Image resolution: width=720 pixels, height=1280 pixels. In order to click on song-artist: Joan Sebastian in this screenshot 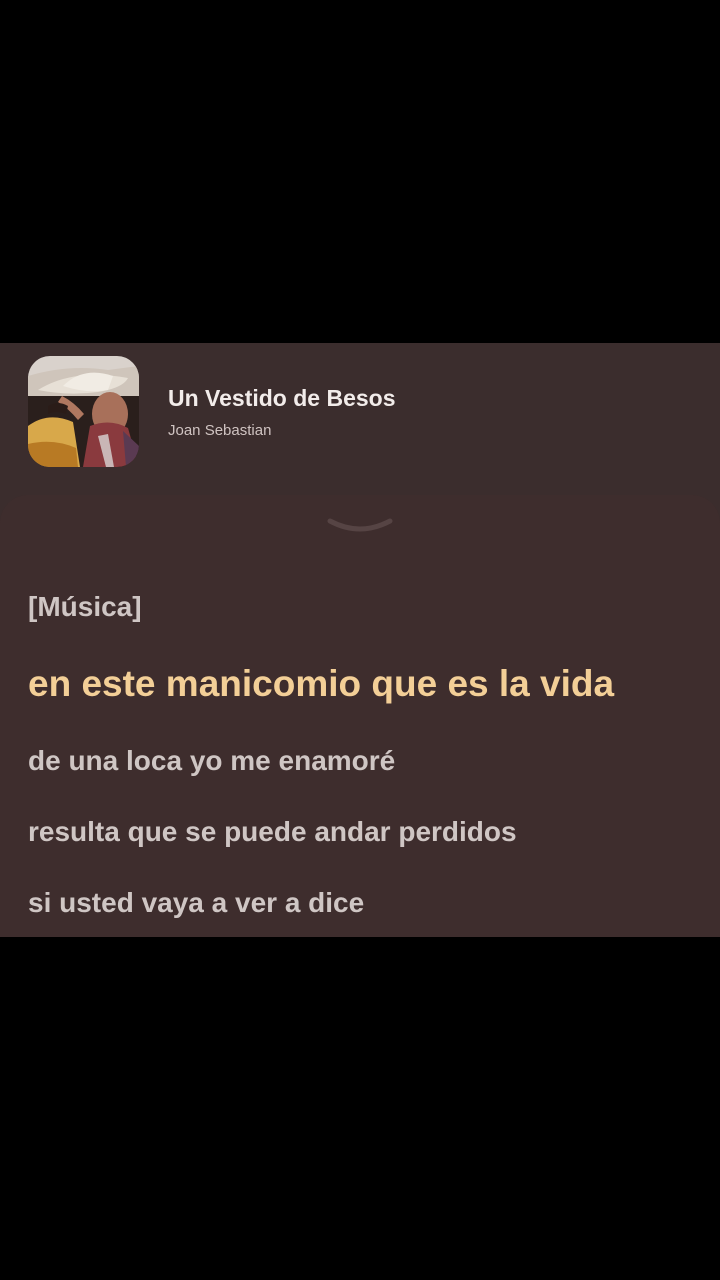, I will do `click(219, 430)`.